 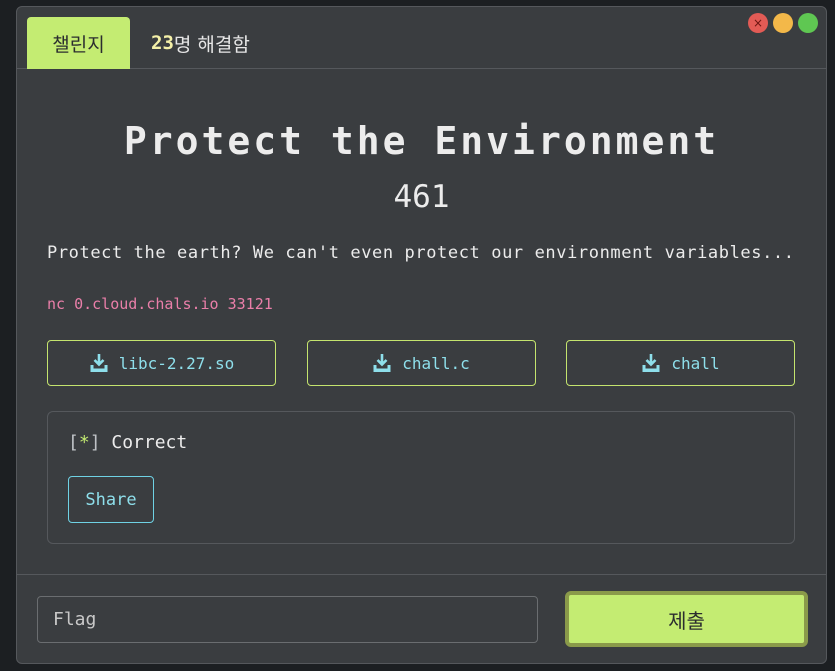 I want to click on solve-count-suffix: 명 해결함, so click(x=211, y=44).